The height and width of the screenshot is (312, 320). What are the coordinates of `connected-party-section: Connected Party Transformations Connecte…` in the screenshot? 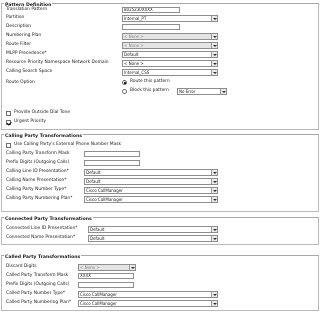 It's located at (160, 231).